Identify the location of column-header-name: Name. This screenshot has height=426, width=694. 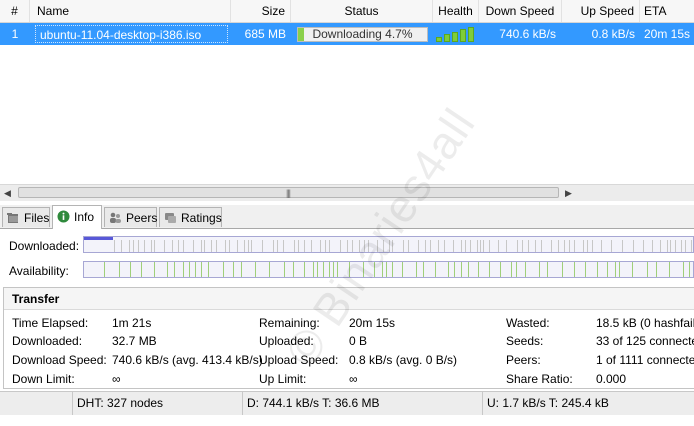
(130, 11).